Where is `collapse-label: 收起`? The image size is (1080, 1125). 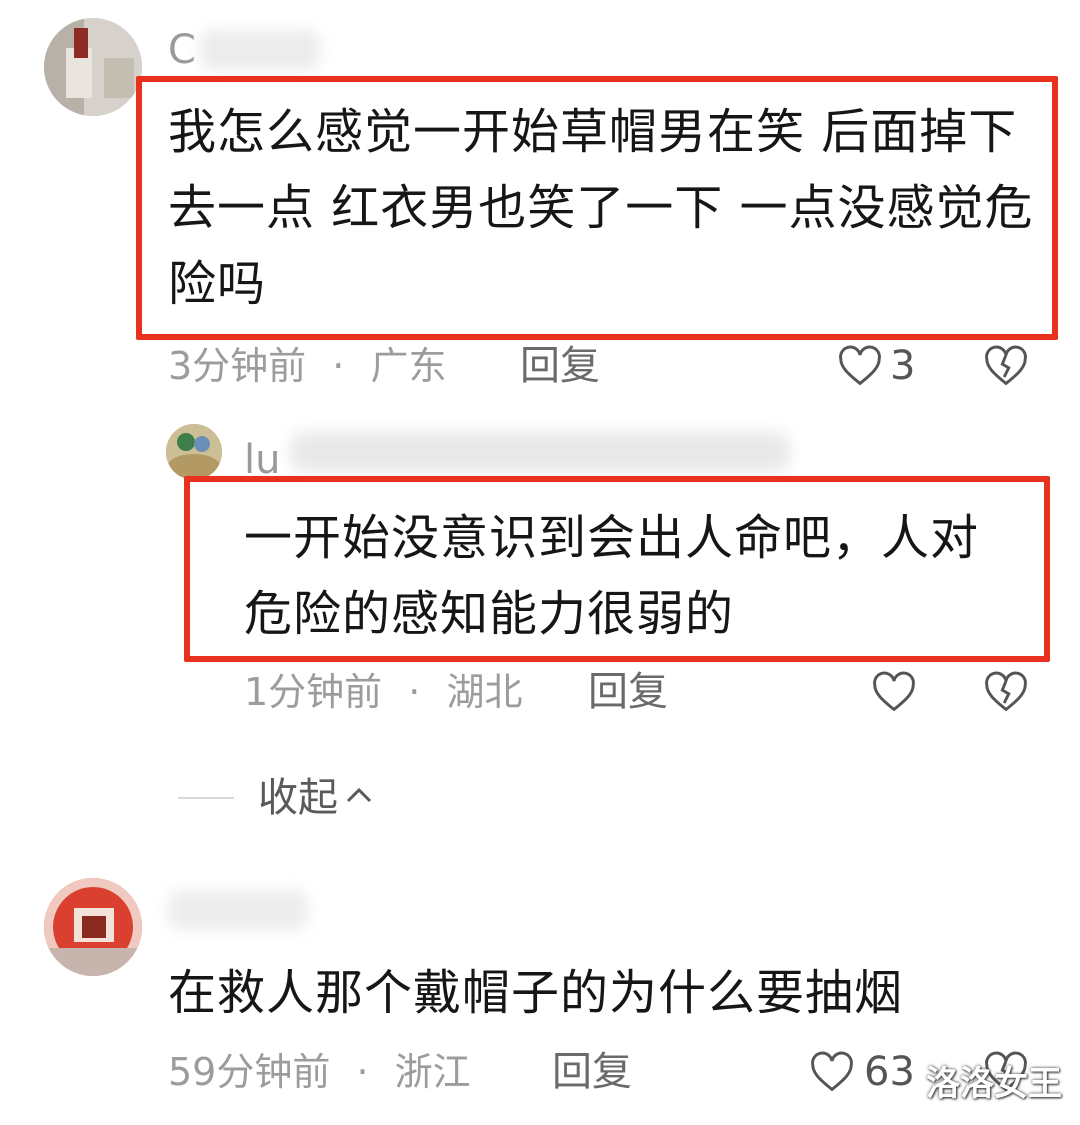 collapse-label: 收起 is located at coordinates (298, 798).